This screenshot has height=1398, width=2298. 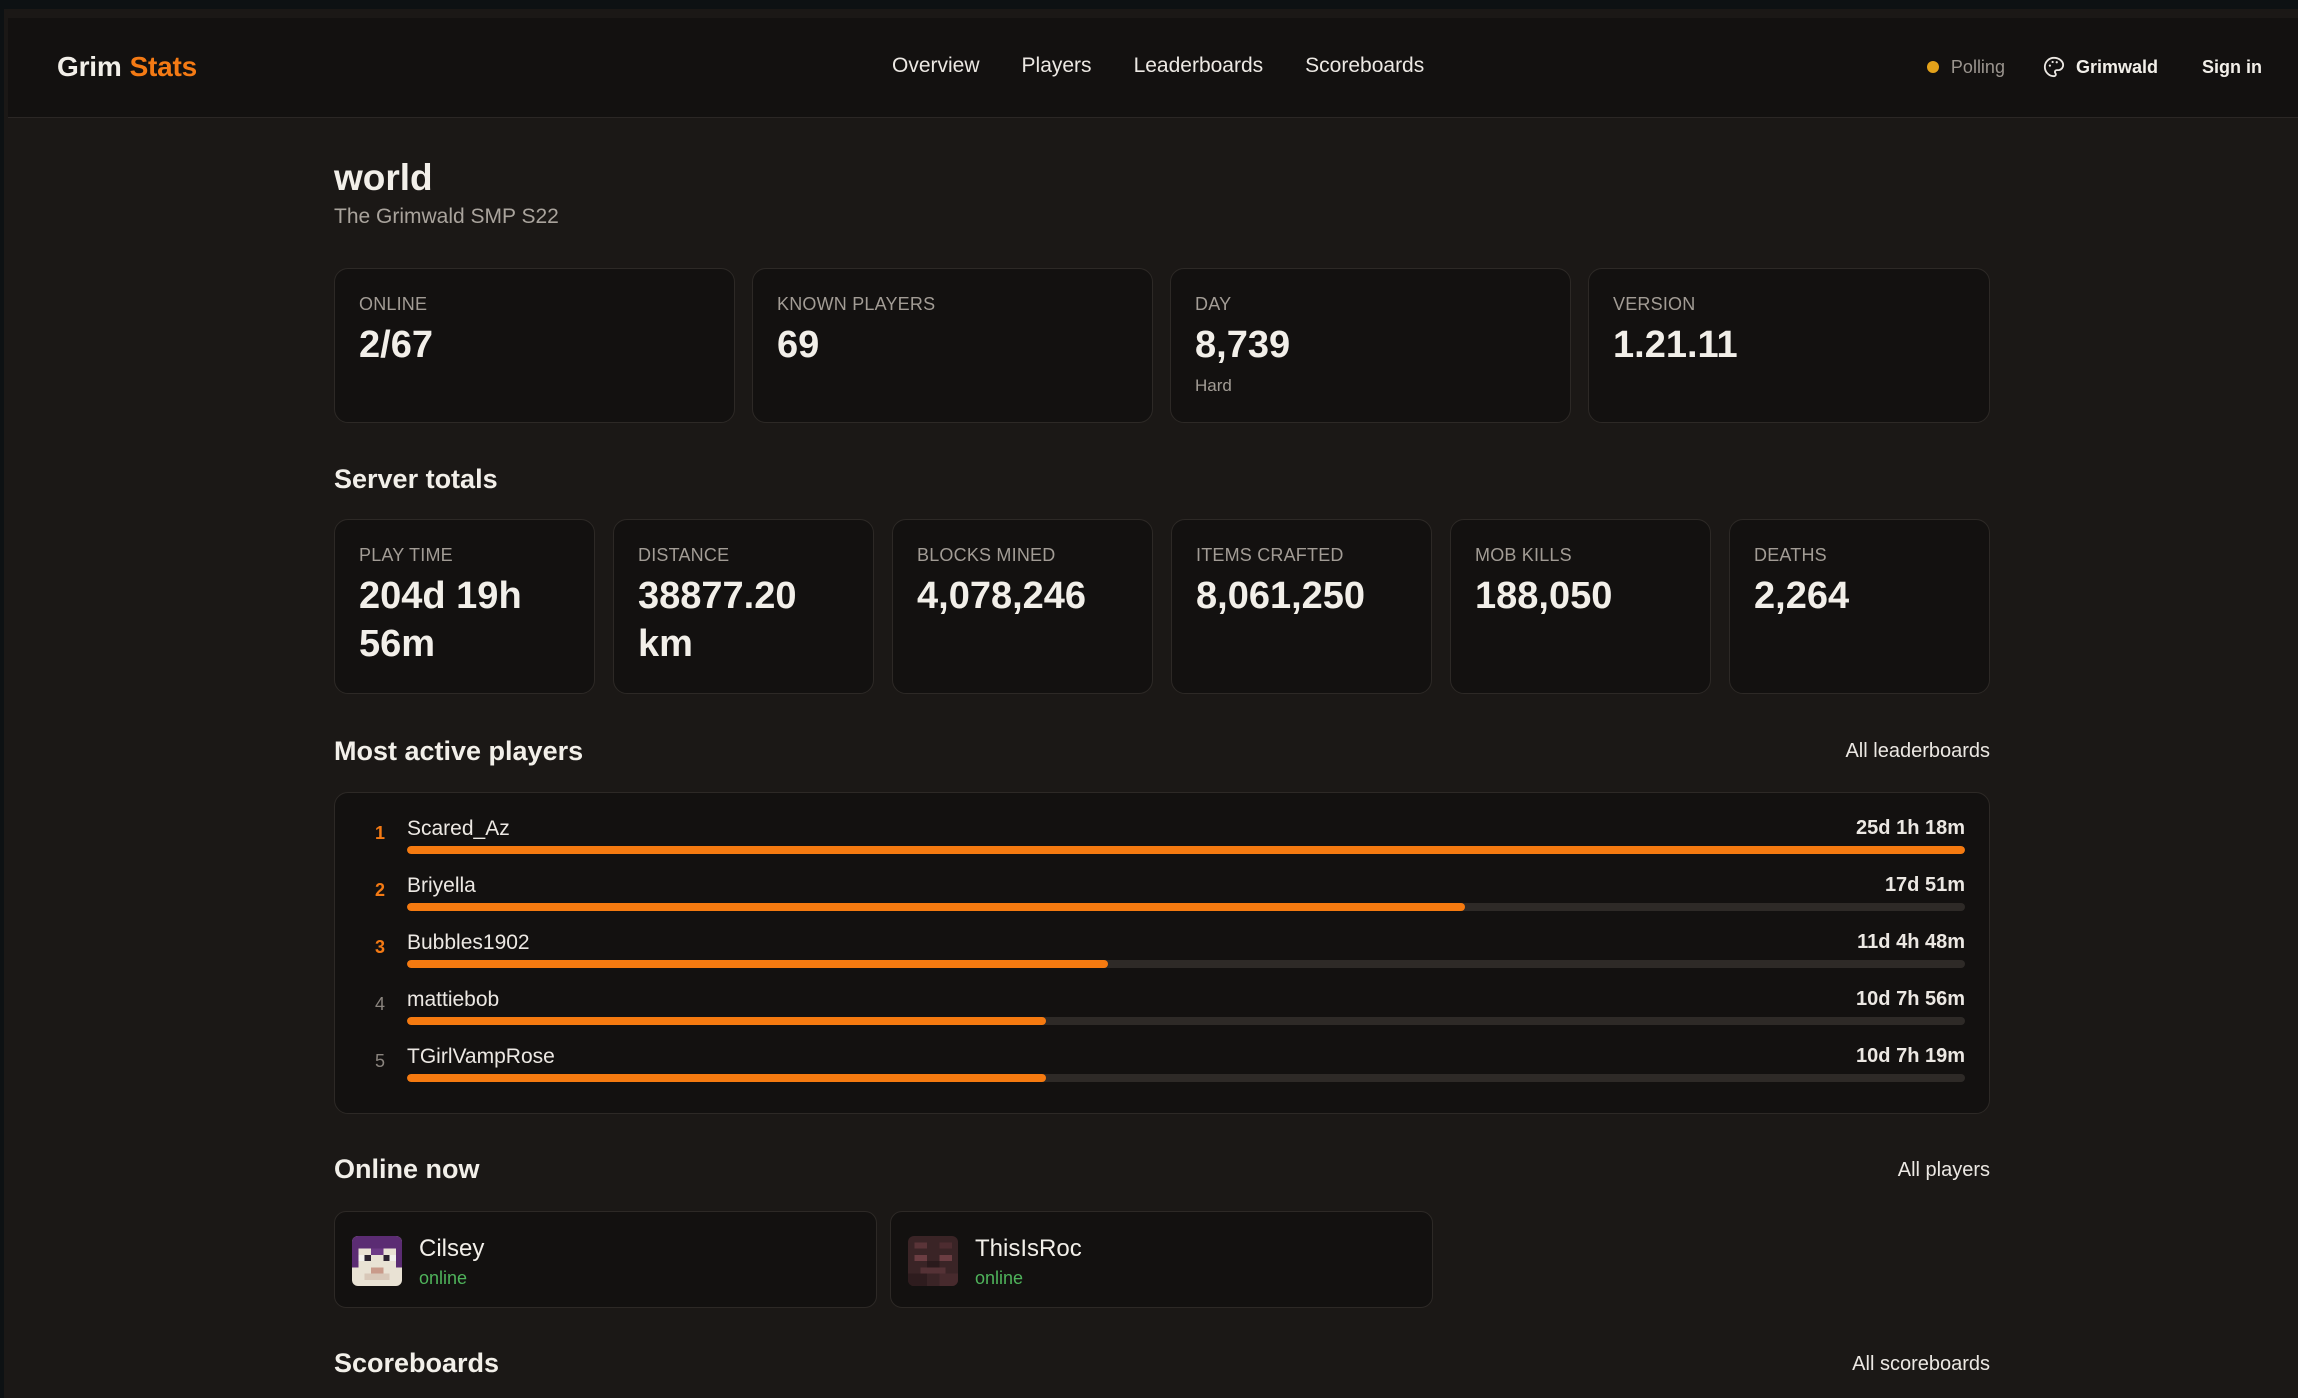 I want to click on leaderboard-row: 5 TGirlVampRose 10d 7h 19m, so click(x=1162, y=1057).